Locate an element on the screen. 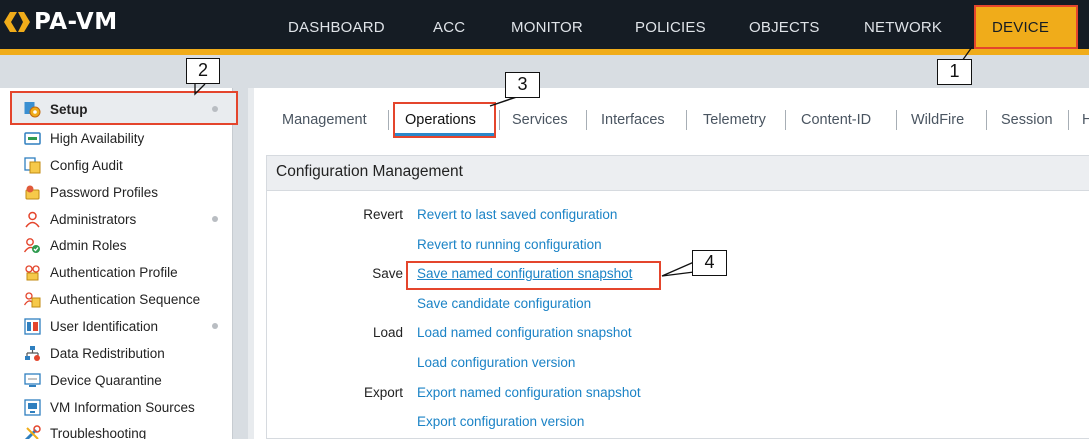  sidebar-item-admin-roles: Admin Roles is located at coordinates (116, 245).